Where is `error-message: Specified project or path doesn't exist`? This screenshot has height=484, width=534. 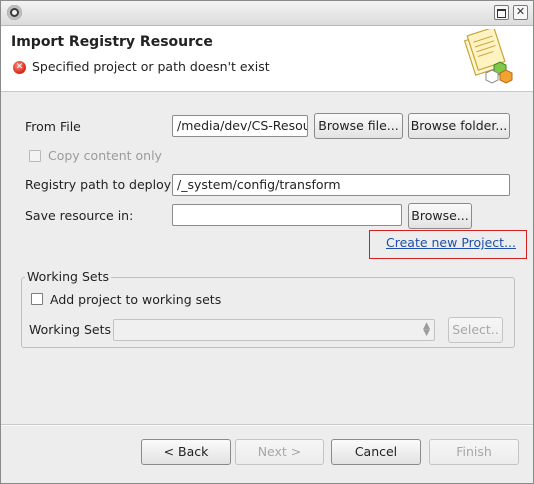 error-message: Specified project or path doesn't exist is located at coordinates (151, 66).